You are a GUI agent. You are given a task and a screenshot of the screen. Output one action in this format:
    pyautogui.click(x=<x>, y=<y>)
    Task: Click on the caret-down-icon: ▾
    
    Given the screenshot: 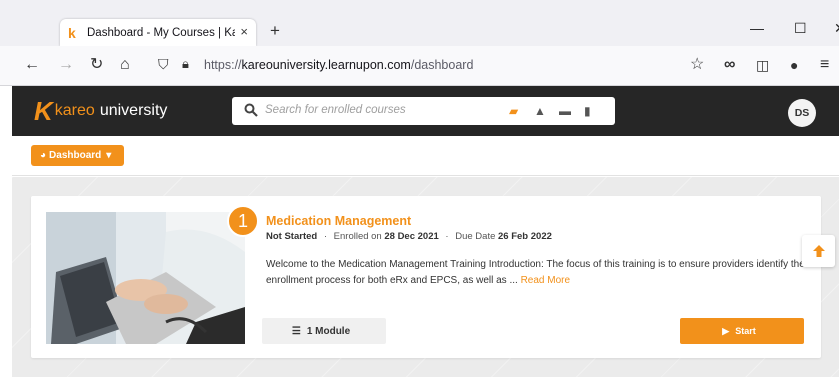 What is the action you would take?
    pyautogui.click(x=109, y=155)
    